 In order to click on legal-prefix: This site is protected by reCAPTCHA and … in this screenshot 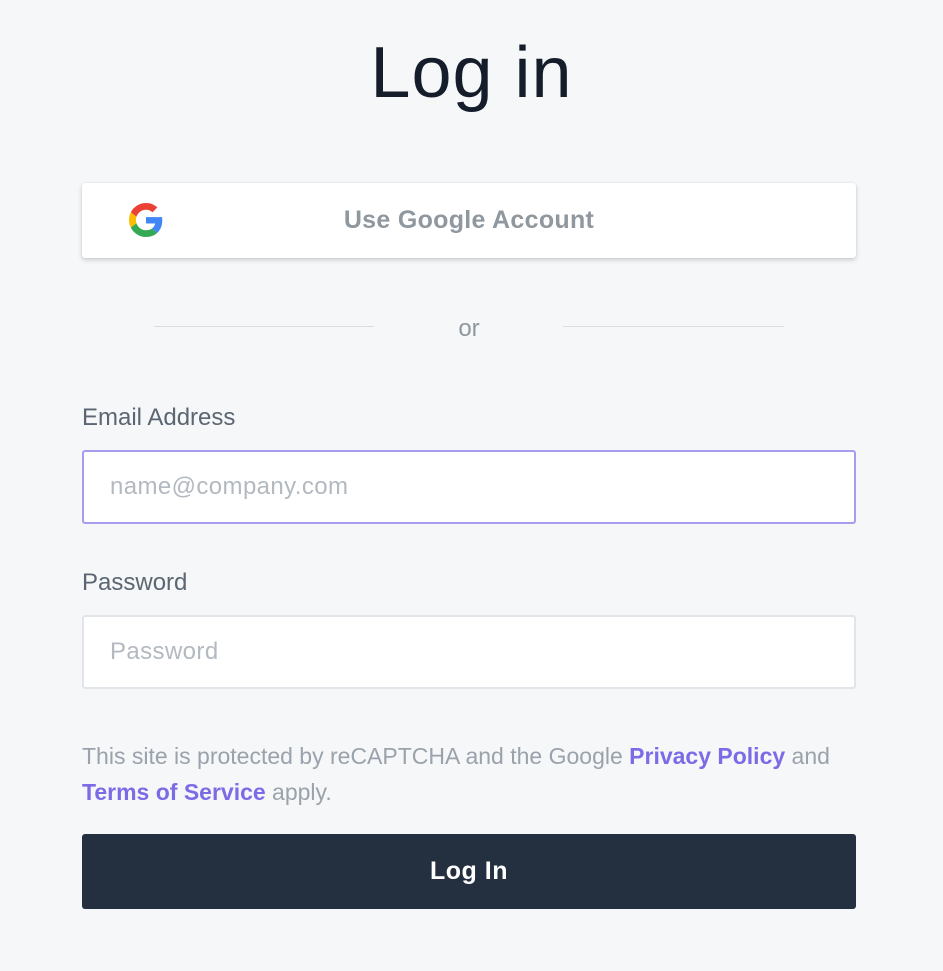, I will do `click(356, 756)`.